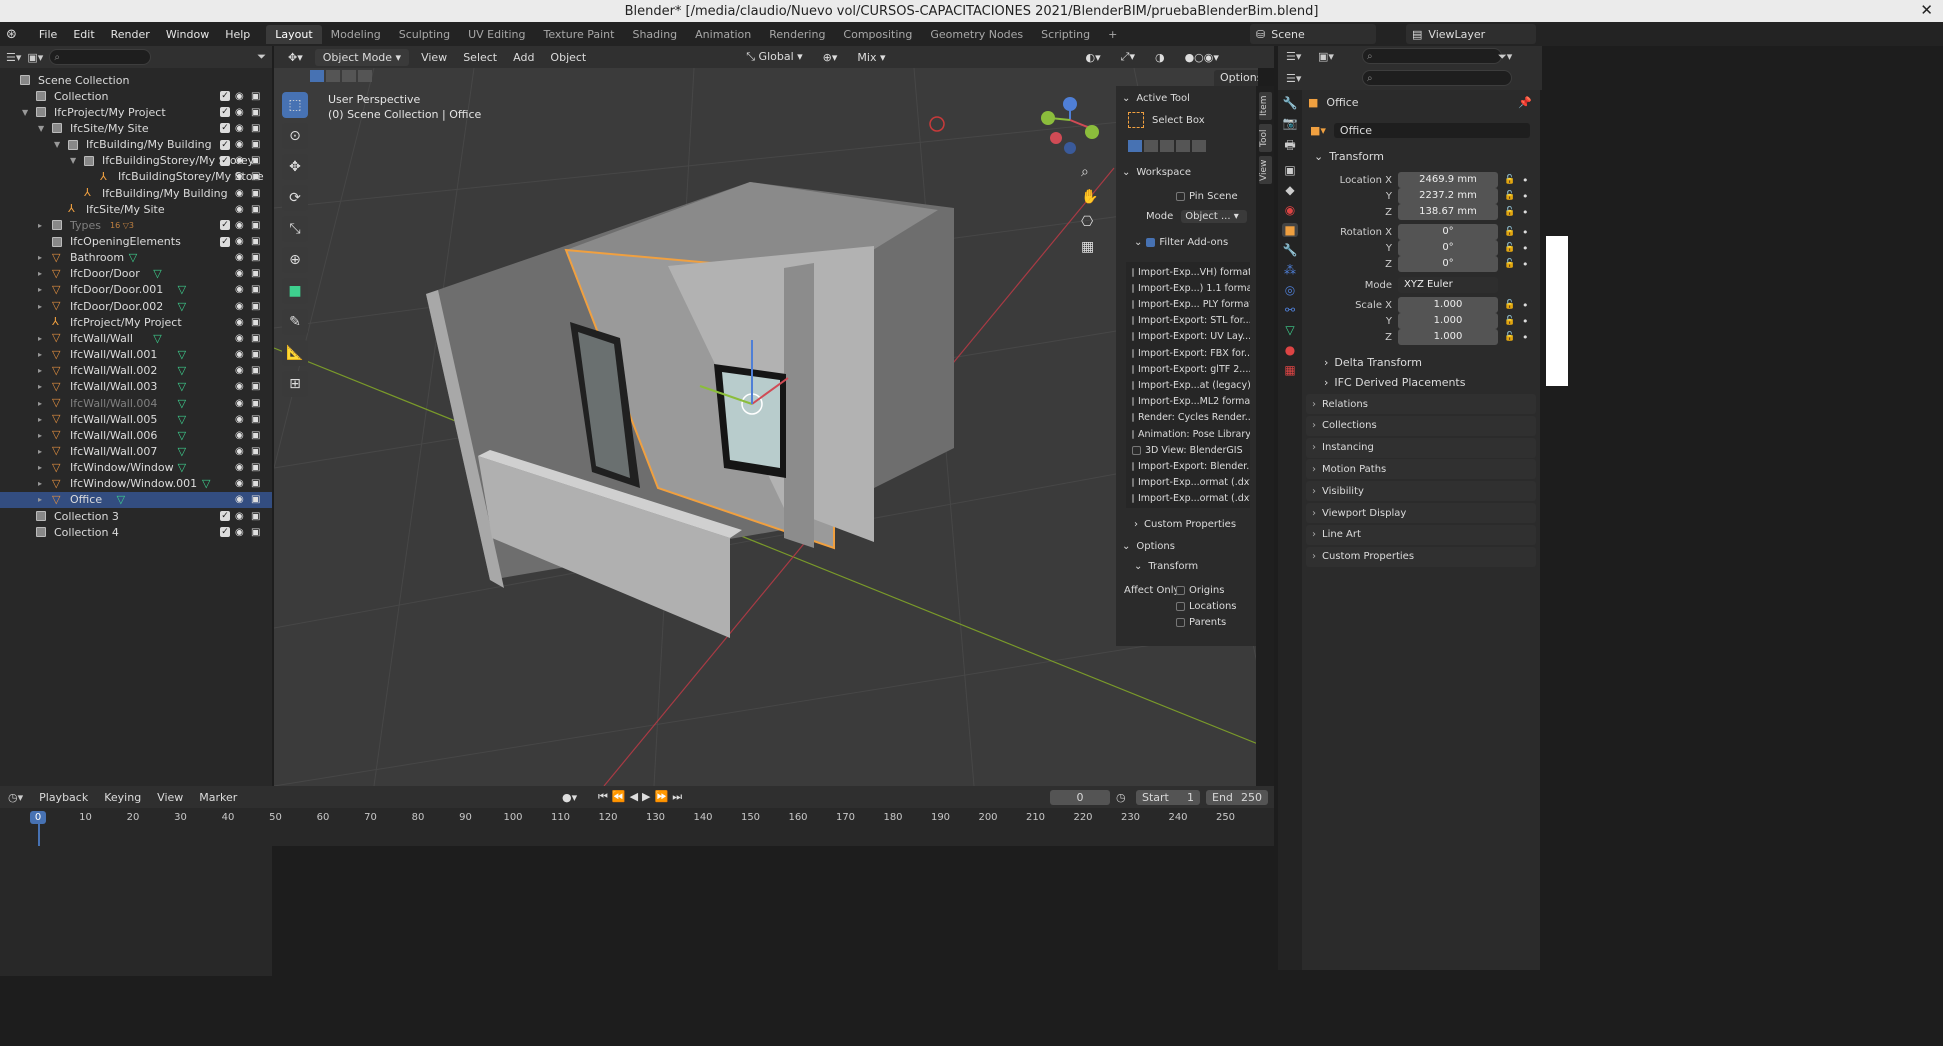  Describe the element at coordinates (937, 124) in the screenshot. I see `3d-cursor` at that location.